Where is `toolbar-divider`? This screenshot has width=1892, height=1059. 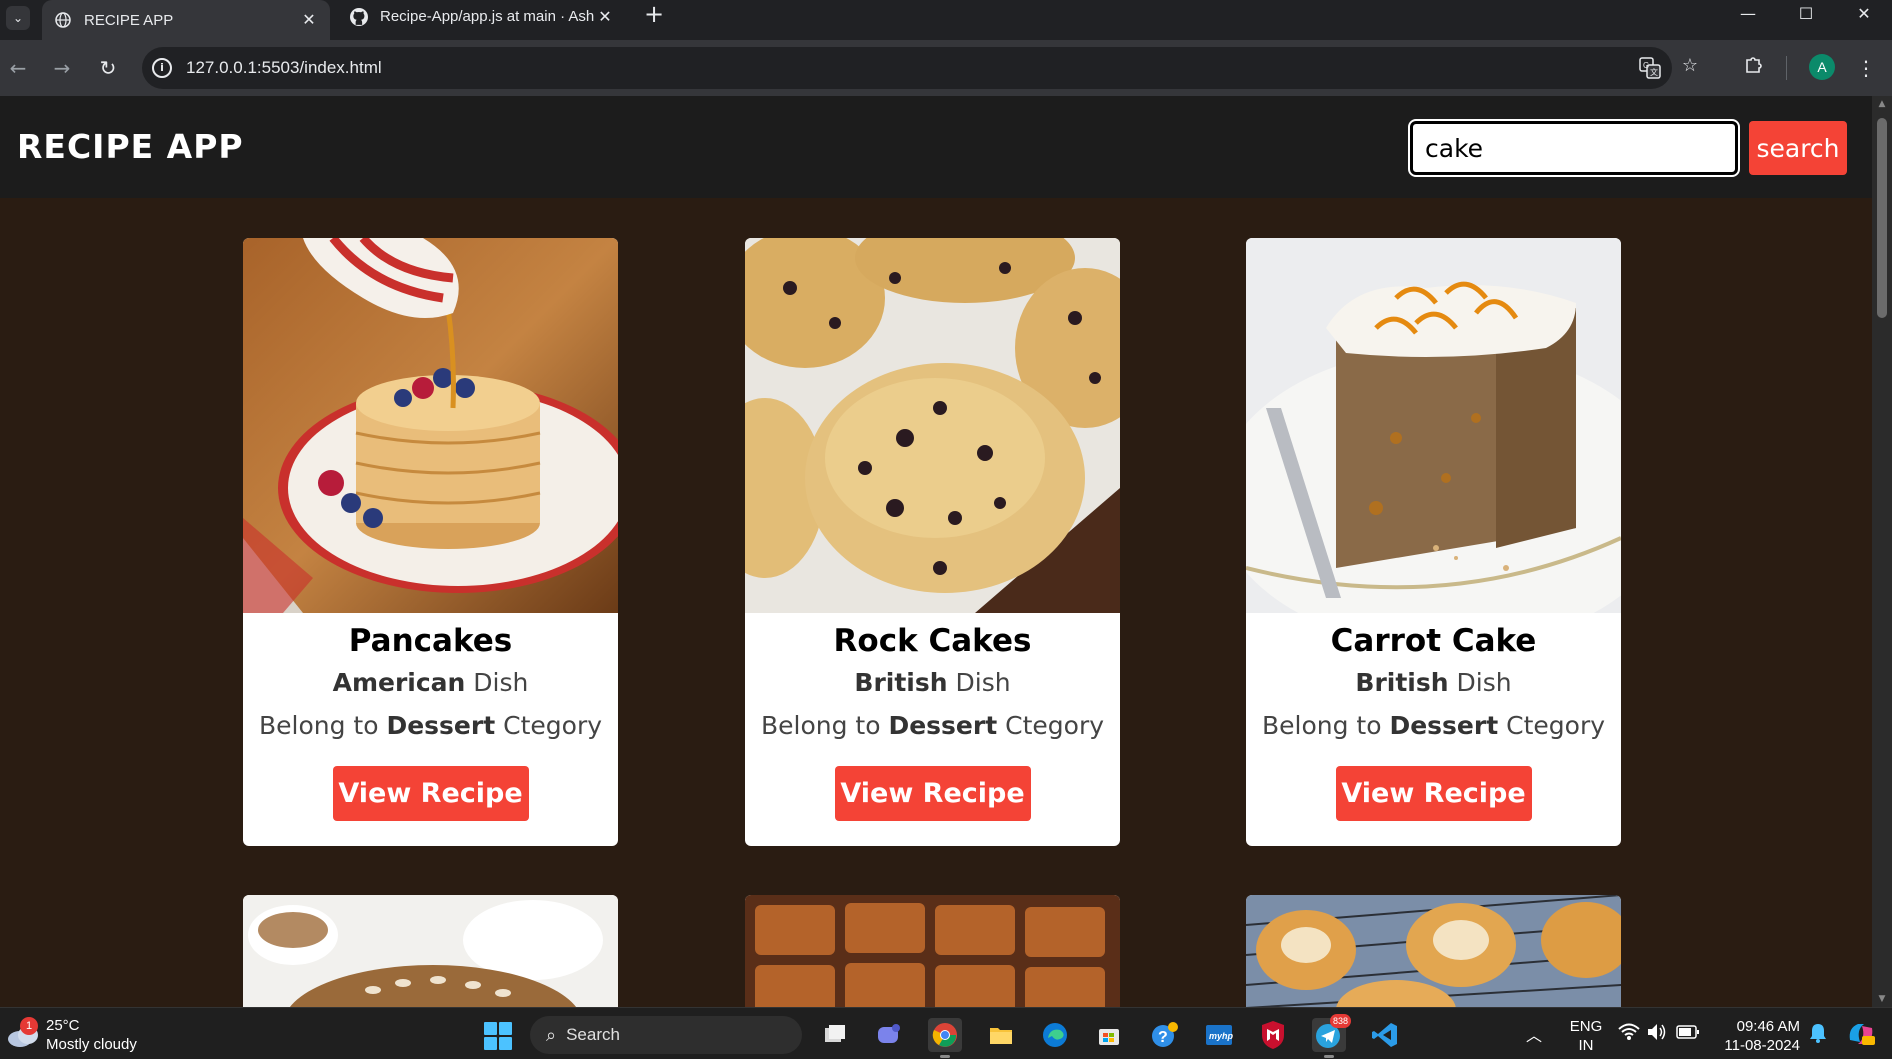 toolbar-divider is located at coordinates (1786, 68).